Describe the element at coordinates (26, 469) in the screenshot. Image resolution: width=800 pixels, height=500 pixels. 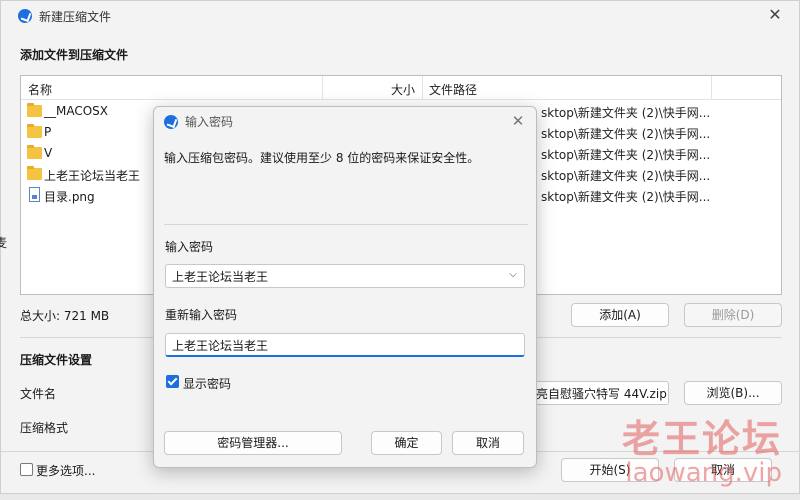
I see `more-options-checkbox` at that location.